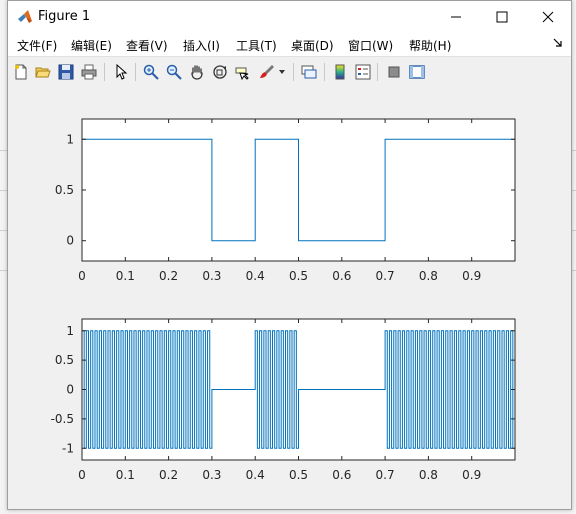 The width and height of the screenshot is (576, 514). What do you see at coordinates (312, 45) in the screenshot?
I see `menu-desktop: 桌面(D)` at bounding box center [312, 45].